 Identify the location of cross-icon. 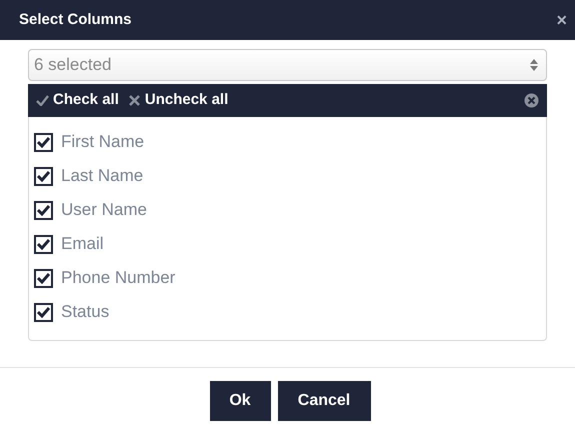
(134, 100).